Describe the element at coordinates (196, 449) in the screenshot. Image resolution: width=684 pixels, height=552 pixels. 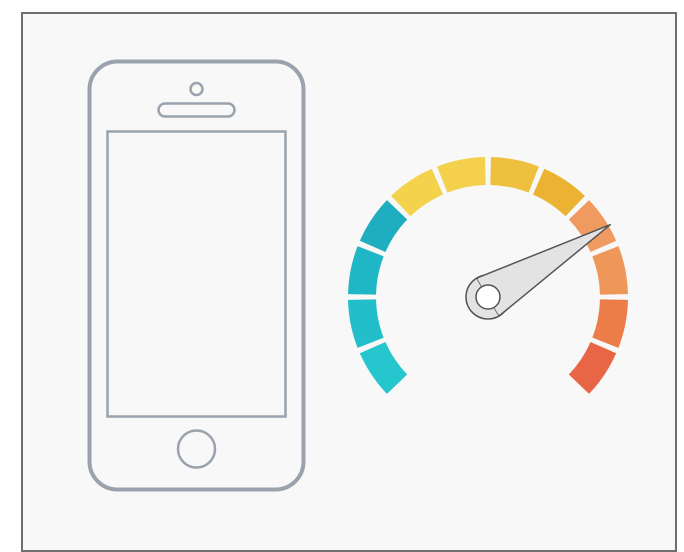
I see `phone-home-button` at that location.